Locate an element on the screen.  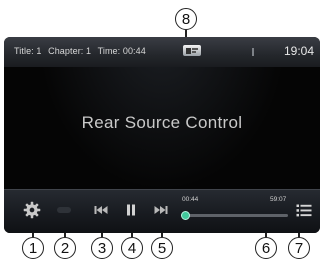
media-badge-icon is located at coordinates (192, 50).